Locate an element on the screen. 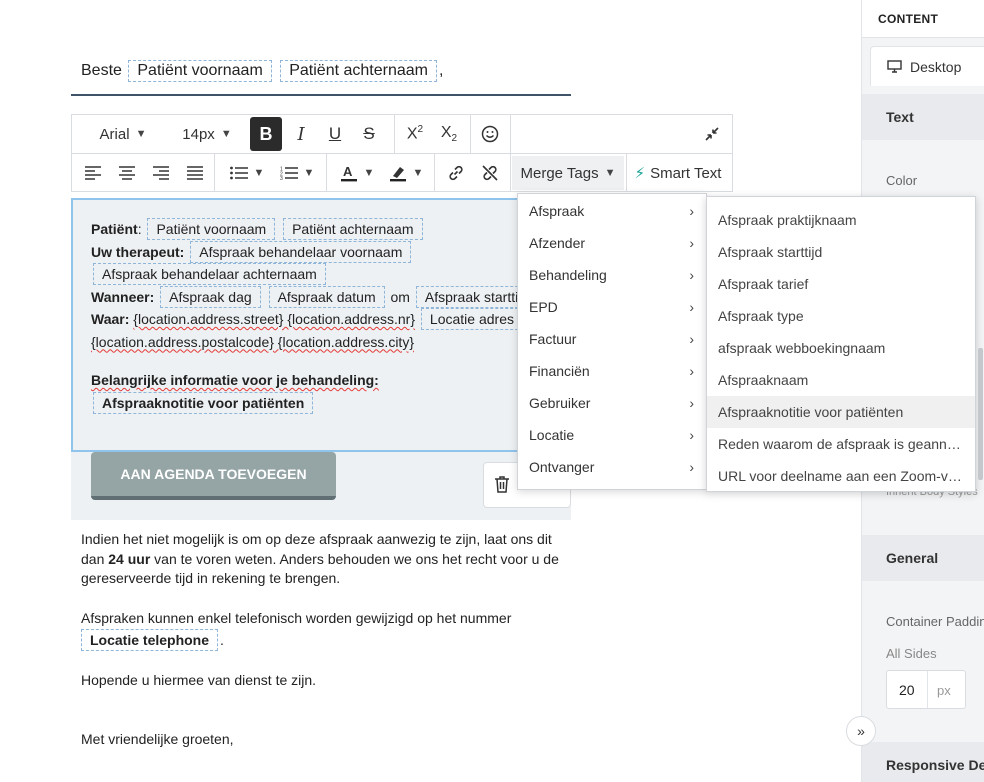  merge-tags-label: Merge Tags is located at coordinates (559, 173).